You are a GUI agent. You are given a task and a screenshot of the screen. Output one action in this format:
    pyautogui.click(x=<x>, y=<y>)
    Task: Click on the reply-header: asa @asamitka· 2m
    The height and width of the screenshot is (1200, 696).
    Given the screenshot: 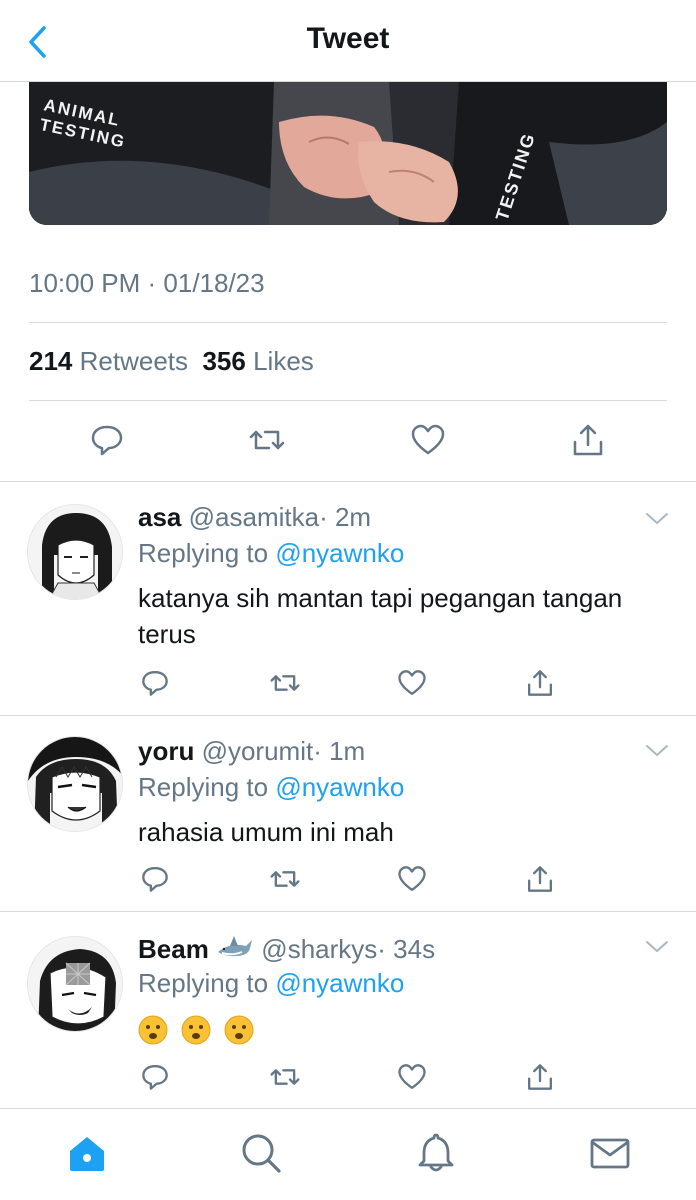 What is the action you would take?
    pyautogui.click(x=254, y=517)
    